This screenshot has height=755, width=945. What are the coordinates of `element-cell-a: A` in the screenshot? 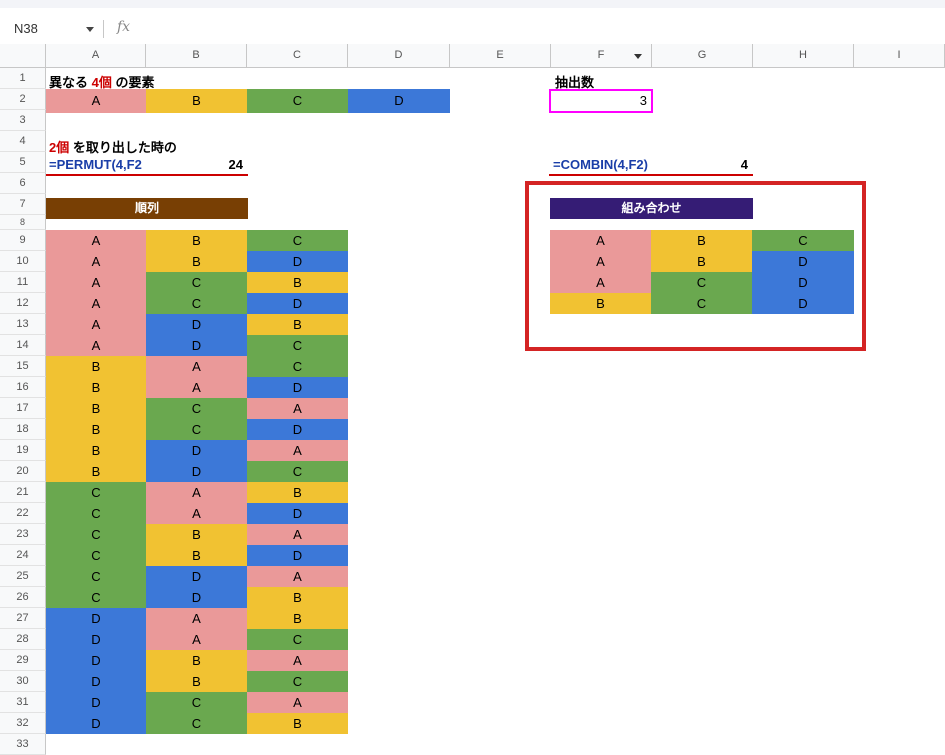 It's located at (96, 101).